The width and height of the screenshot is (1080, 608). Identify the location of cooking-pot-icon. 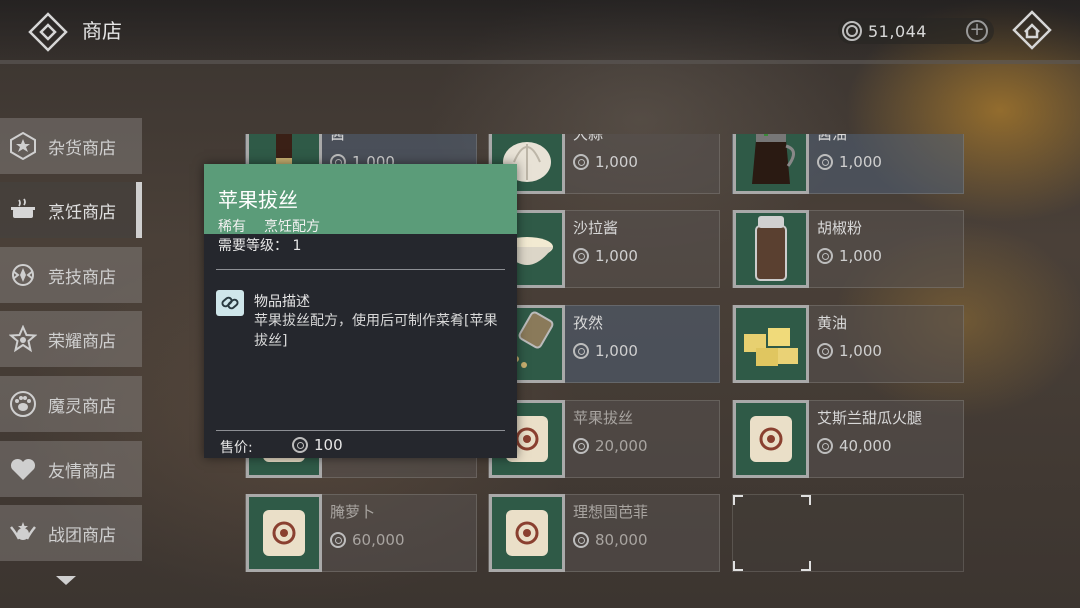
(23, 210).